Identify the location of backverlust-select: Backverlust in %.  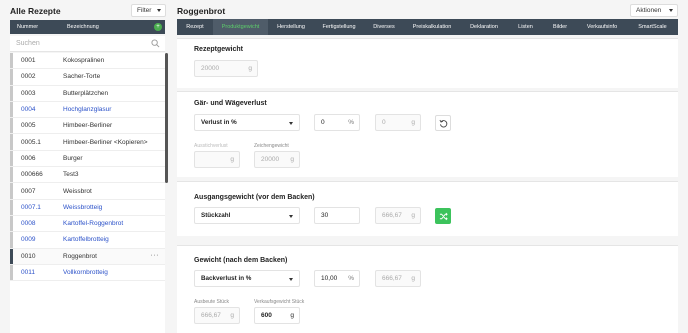
(247, 278).